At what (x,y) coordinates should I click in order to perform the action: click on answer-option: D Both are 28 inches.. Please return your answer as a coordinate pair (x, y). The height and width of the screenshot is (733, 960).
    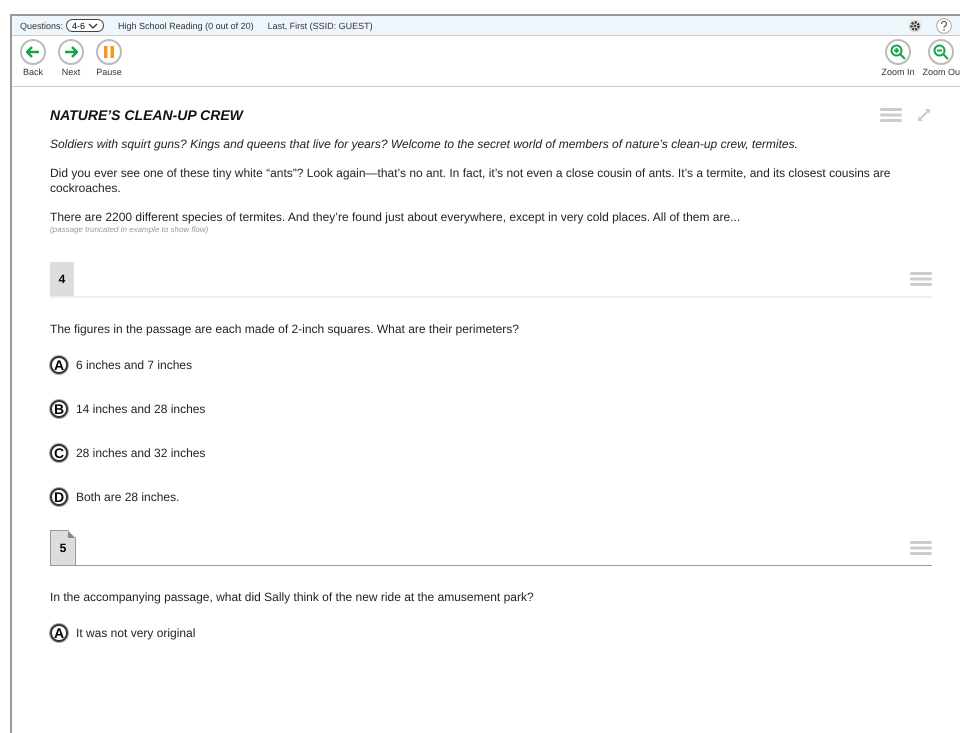
    Looking at the image, I should click on (115, 497).